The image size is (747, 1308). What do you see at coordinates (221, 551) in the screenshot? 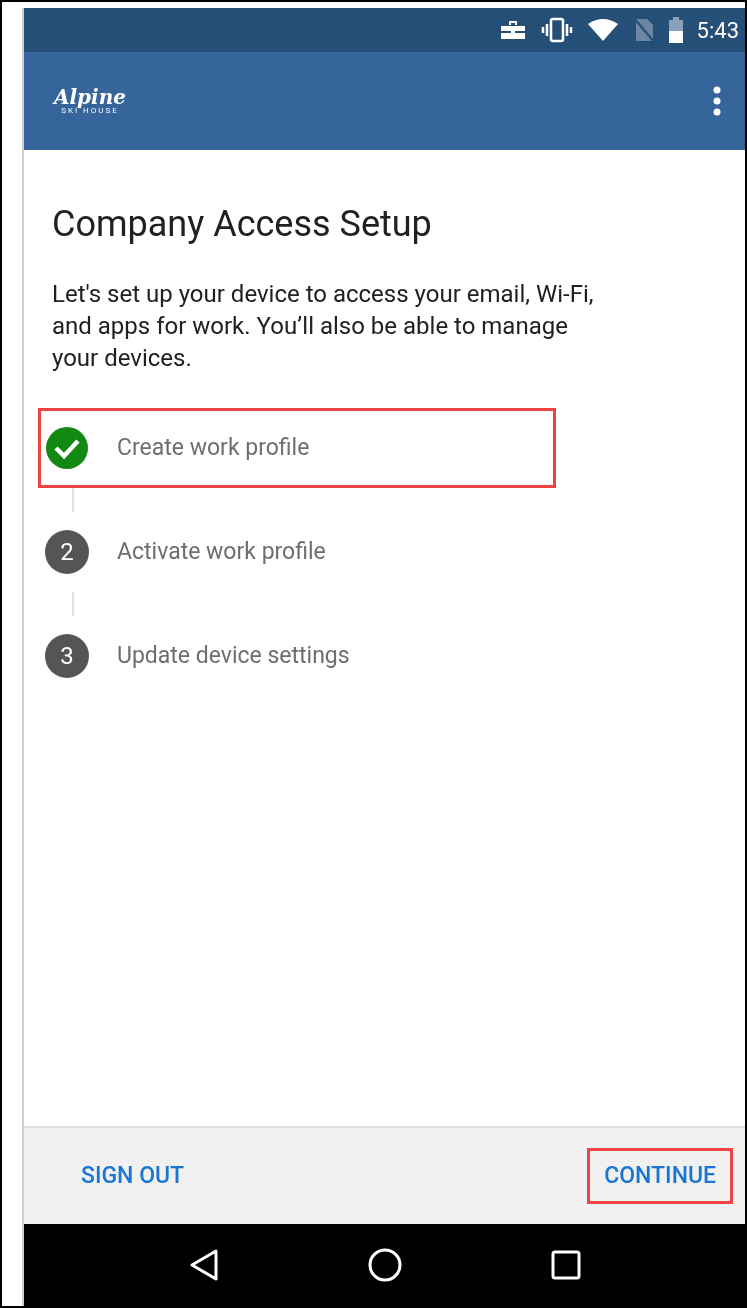
I see `step-label: Activate work profile` at bounding box center [221, 551].